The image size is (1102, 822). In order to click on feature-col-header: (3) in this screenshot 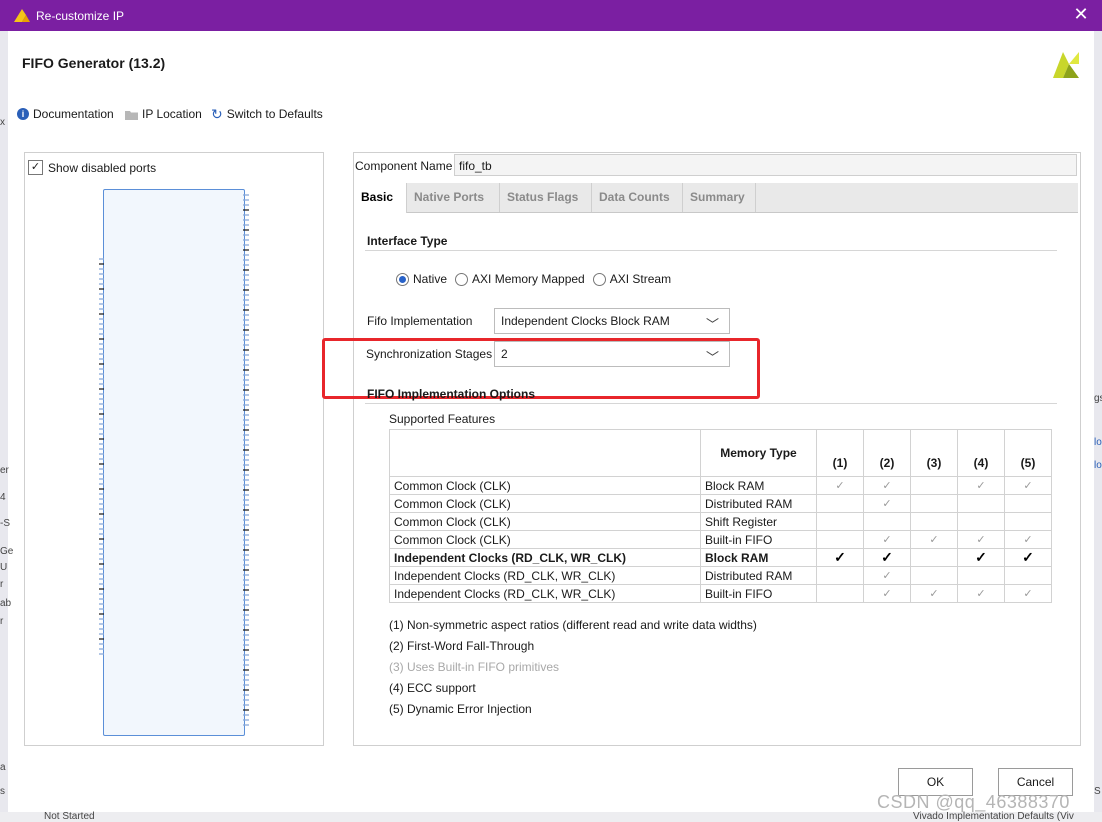, I will do `click(934, 453)`.